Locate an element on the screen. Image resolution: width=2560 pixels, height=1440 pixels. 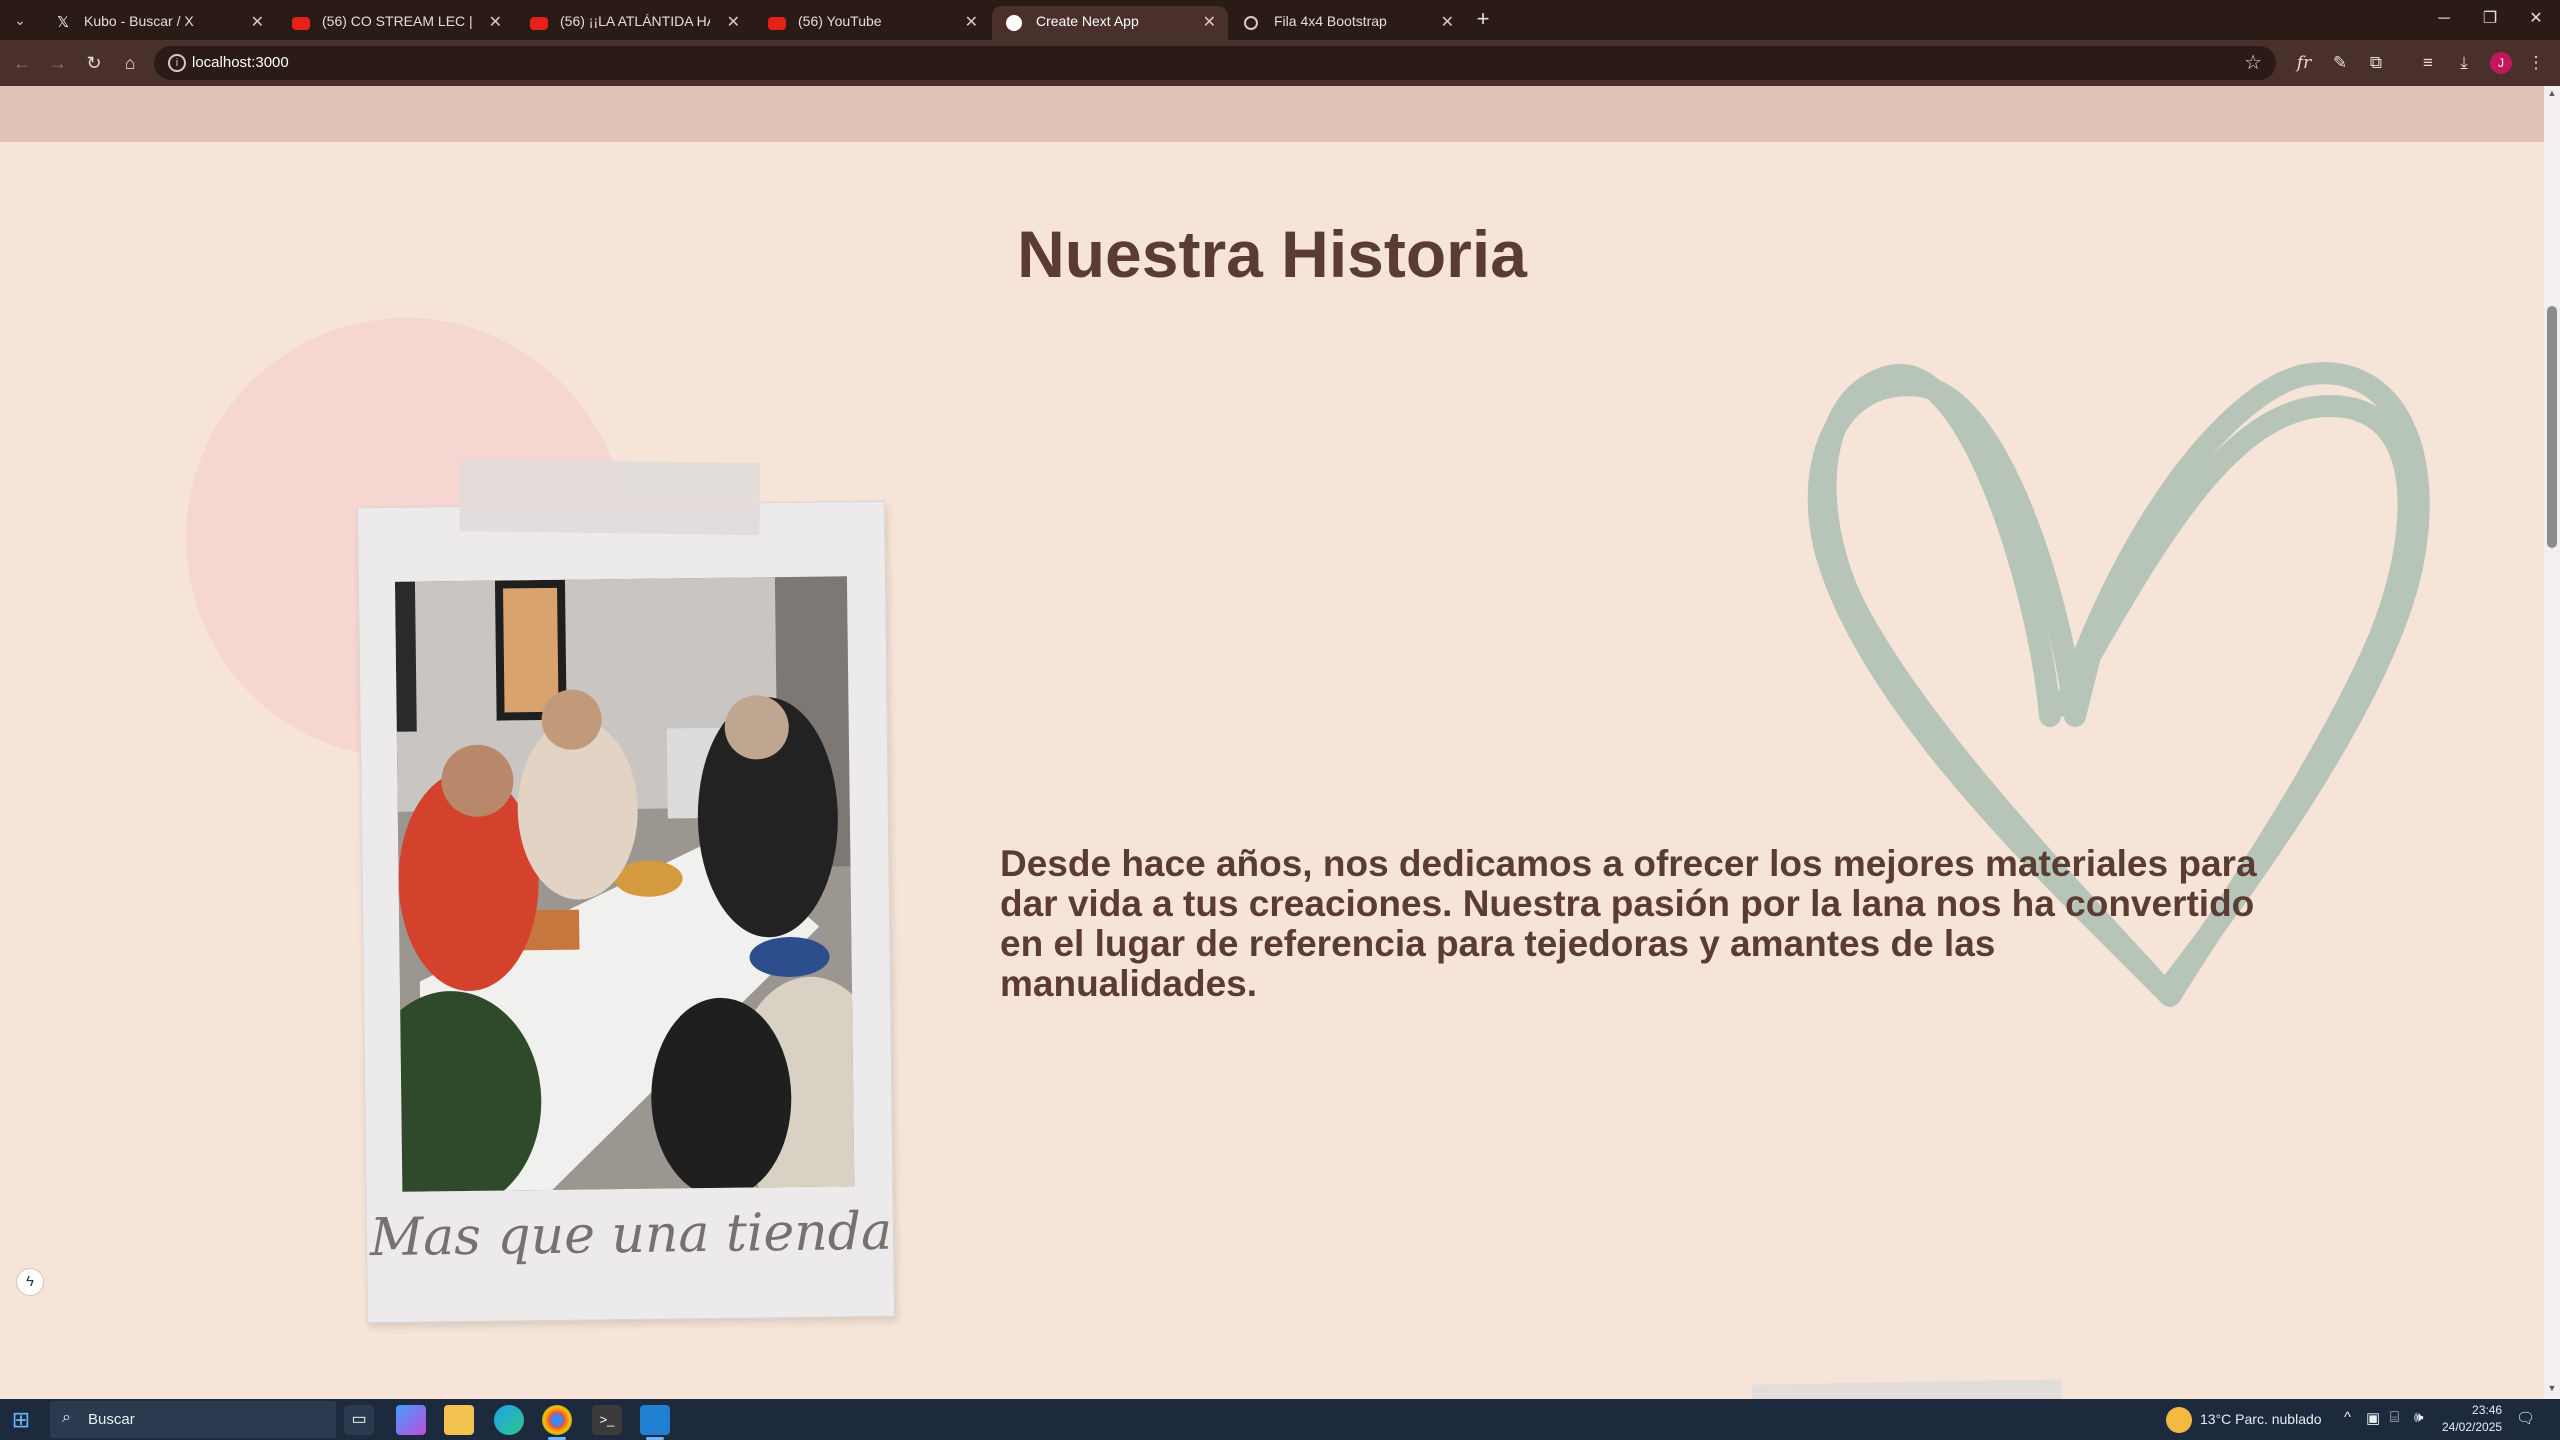
section-title: Nuestra Historia is located at coordinates (1272, 254).